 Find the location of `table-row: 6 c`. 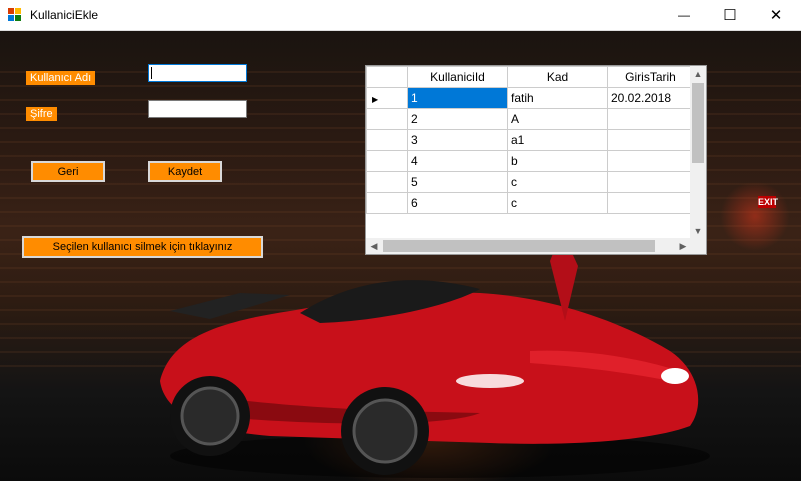

table-row: 6 c is located at coordinates (530, 203).